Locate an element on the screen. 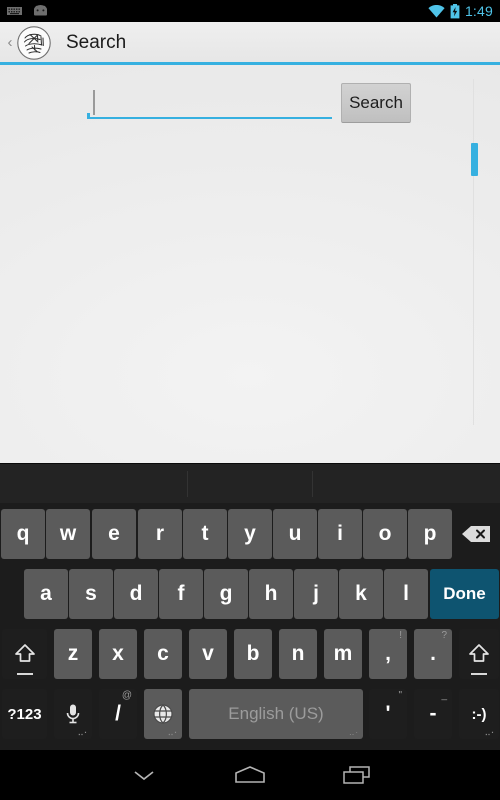 The image size is (500, 800). key-c: c is located at coordinates (163, 654).